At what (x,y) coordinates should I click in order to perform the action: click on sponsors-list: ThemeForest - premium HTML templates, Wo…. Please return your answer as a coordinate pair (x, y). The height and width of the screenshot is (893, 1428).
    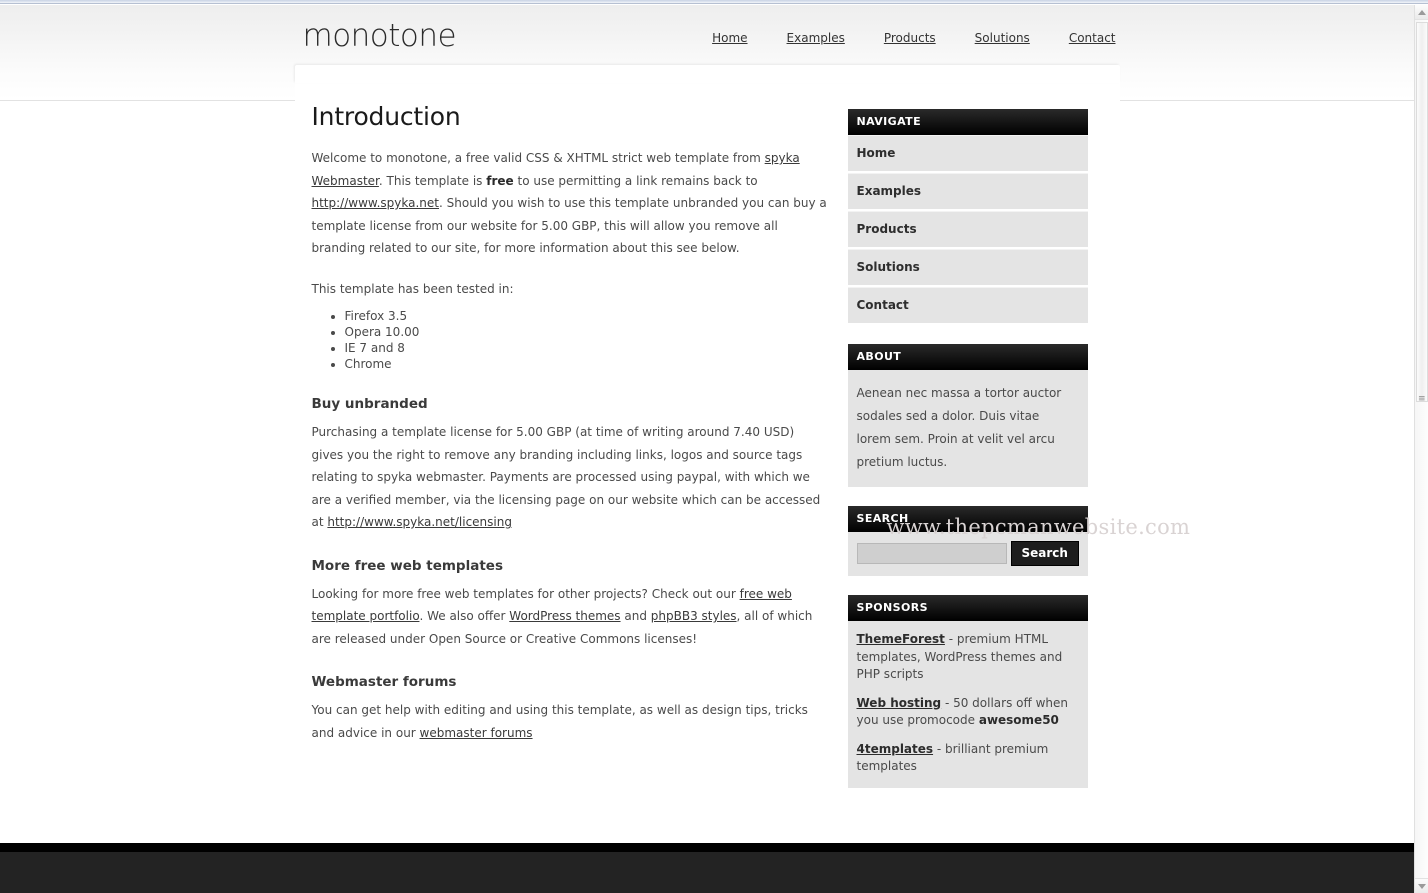
    Looking at the image, I should click on (967, 704).